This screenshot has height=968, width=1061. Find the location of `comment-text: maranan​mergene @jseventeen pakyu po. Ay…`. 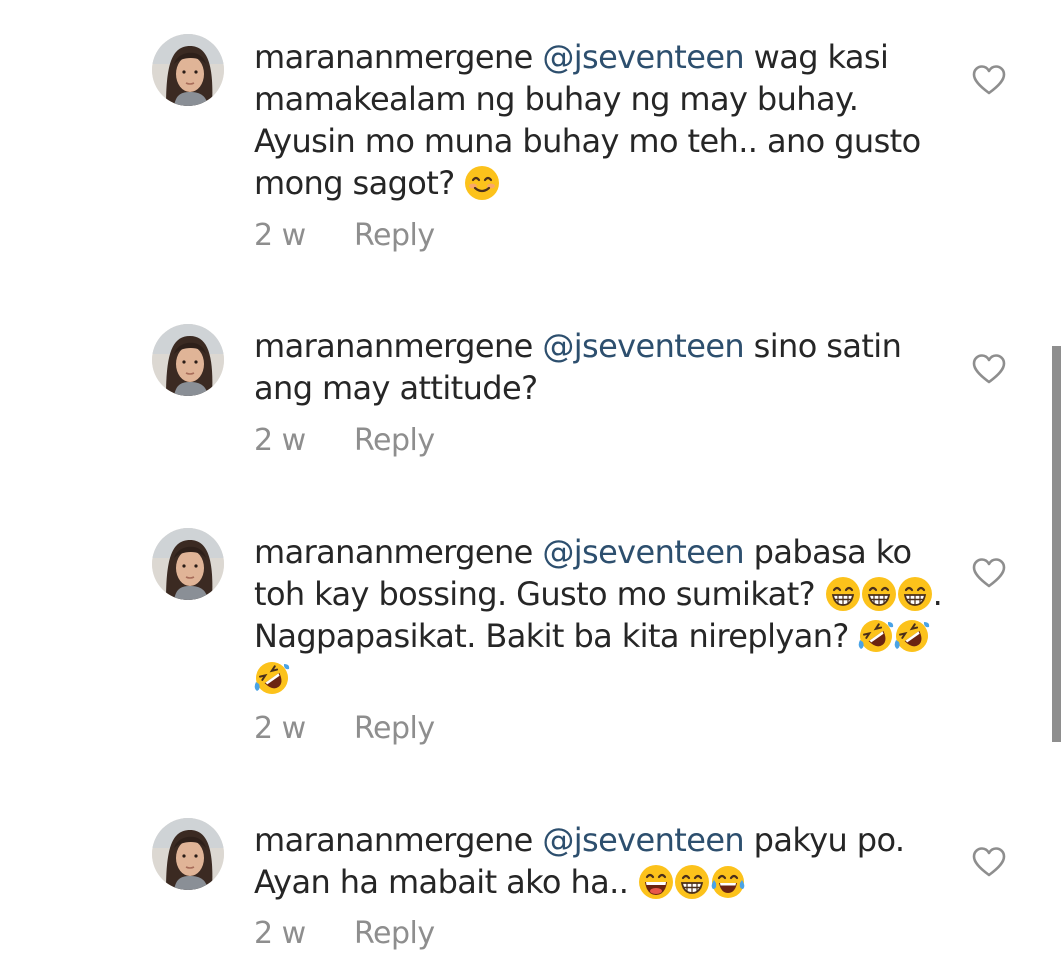

comment-text: maranan​mergene @jseventeen pakyu po. Ay… is located at coordinates (599, 861).